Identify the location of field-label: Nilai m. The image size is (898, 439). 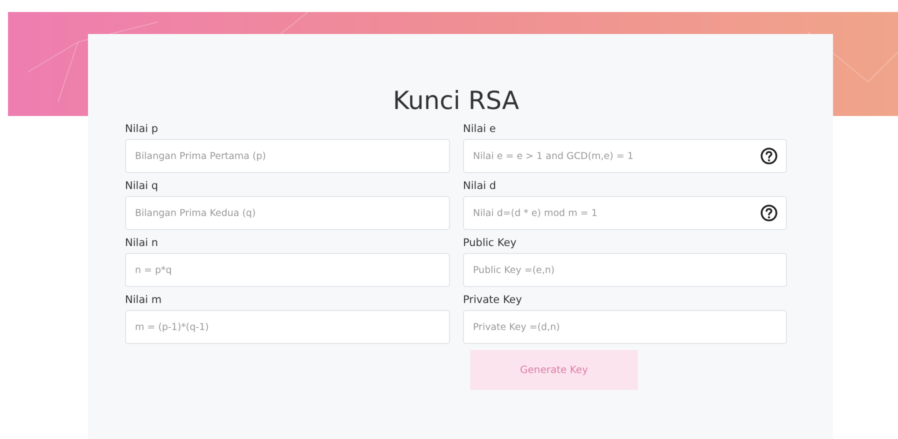
(144, 300).